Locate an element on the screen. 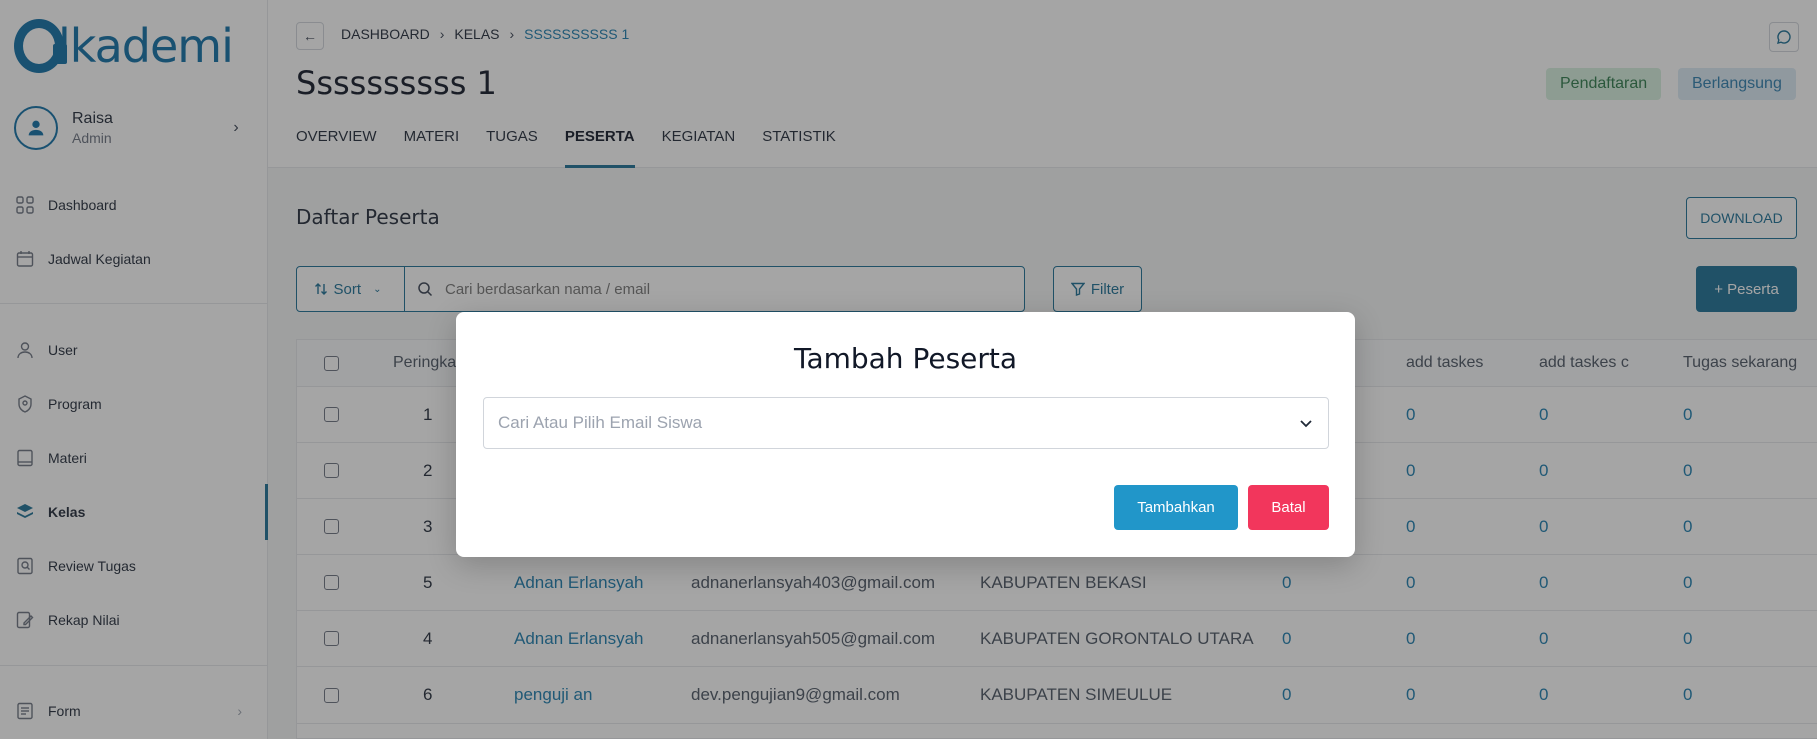 The image size is (1817, 739). chevron-down-icon is located at coordinates (1306, 424).